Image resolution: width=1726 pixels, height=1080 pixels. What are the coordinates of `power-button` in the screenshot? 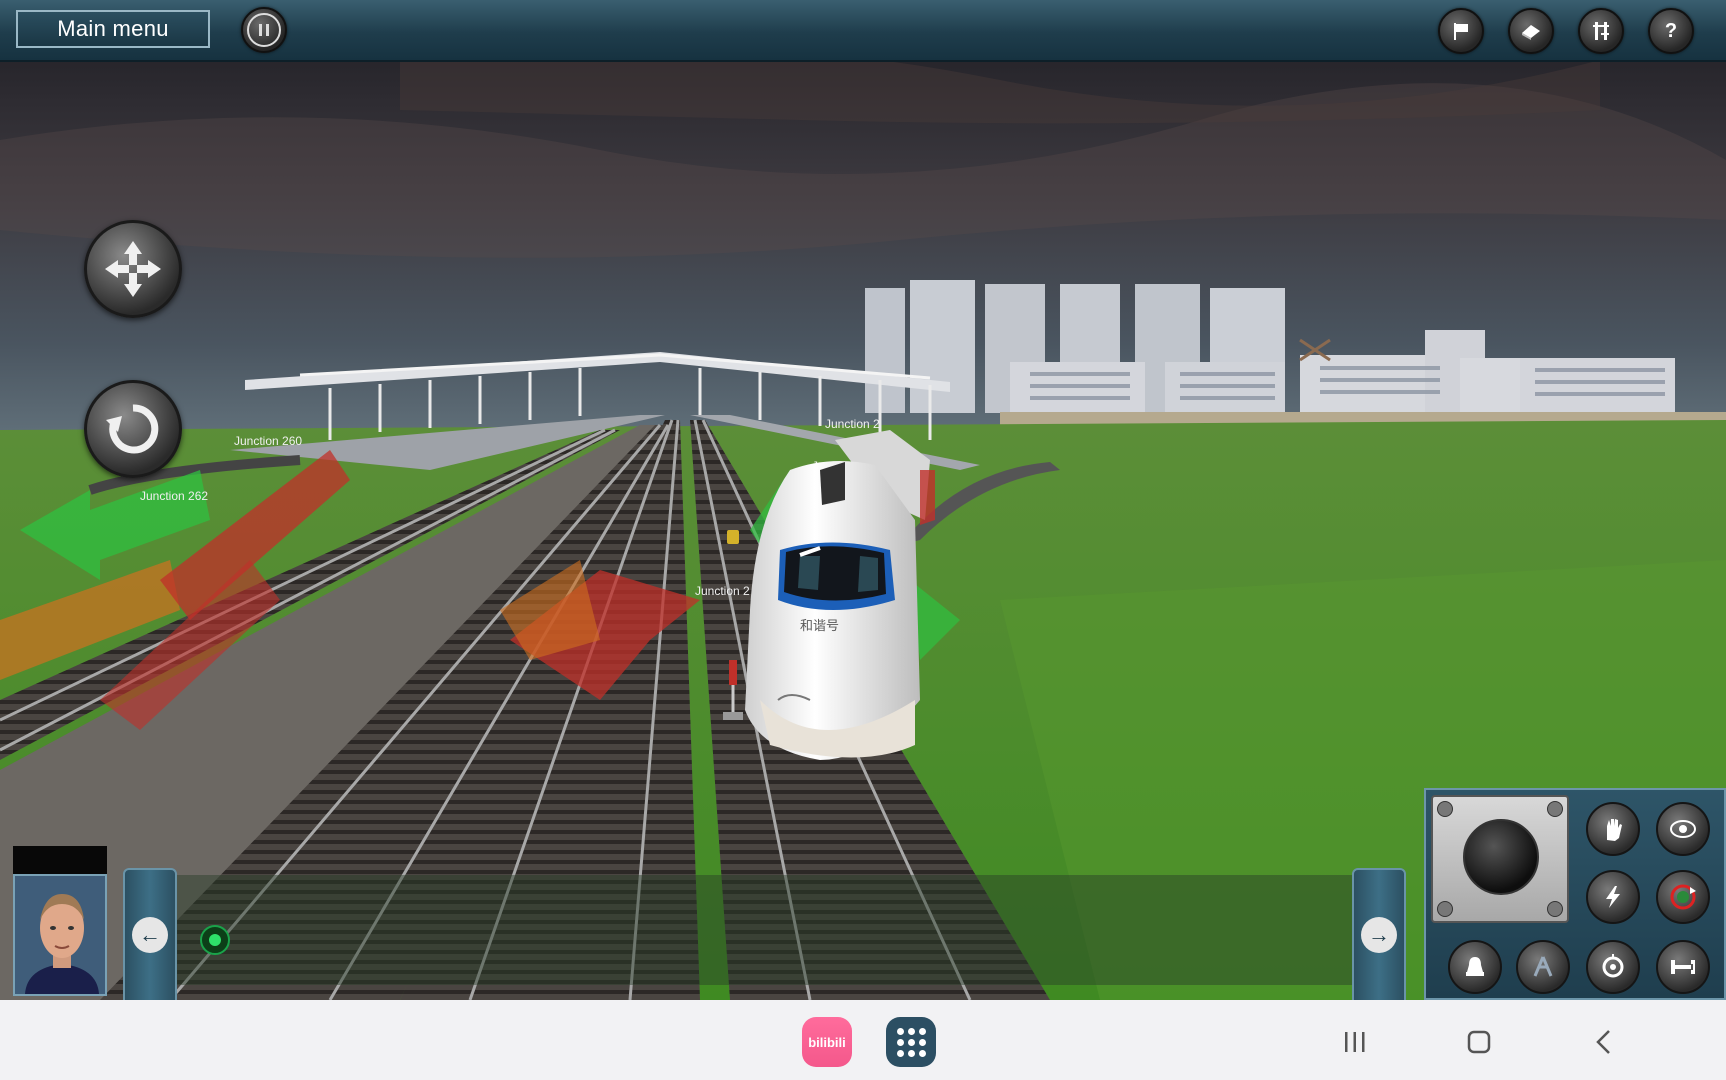 It's located at (1613, 897).